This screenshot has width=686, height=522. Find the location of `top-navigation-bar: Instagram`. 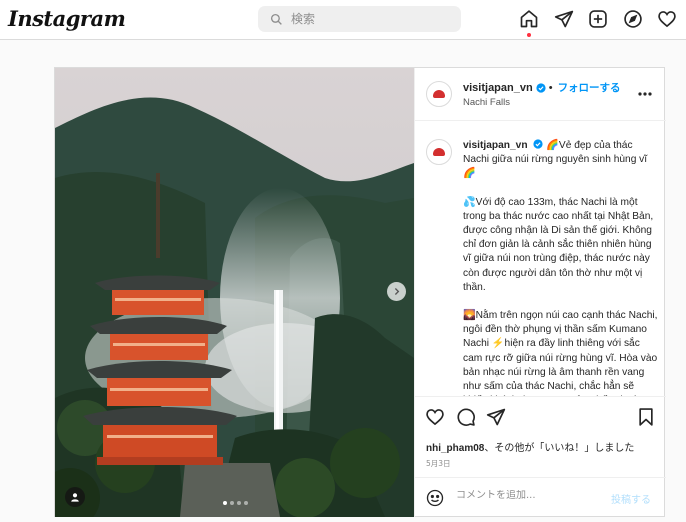

top-navigation-bar: Instagram is located at coordinates (343, 20).